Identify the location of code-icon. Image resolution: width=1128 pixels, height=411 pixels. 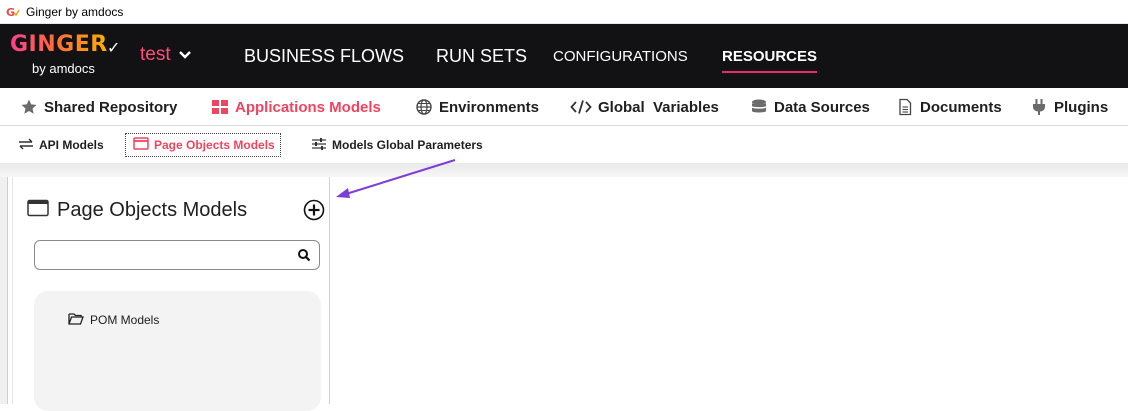
(581, 107).